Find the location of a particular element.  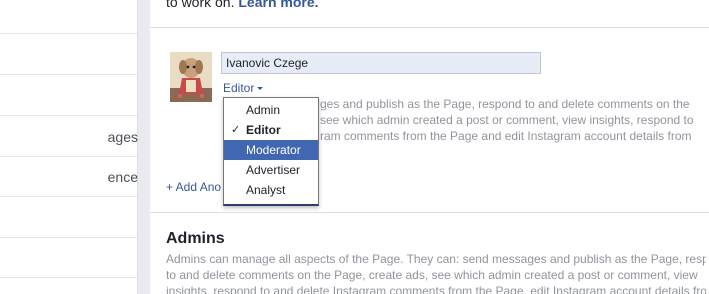

profile-photo-icon is located at coordinates (191, 77).